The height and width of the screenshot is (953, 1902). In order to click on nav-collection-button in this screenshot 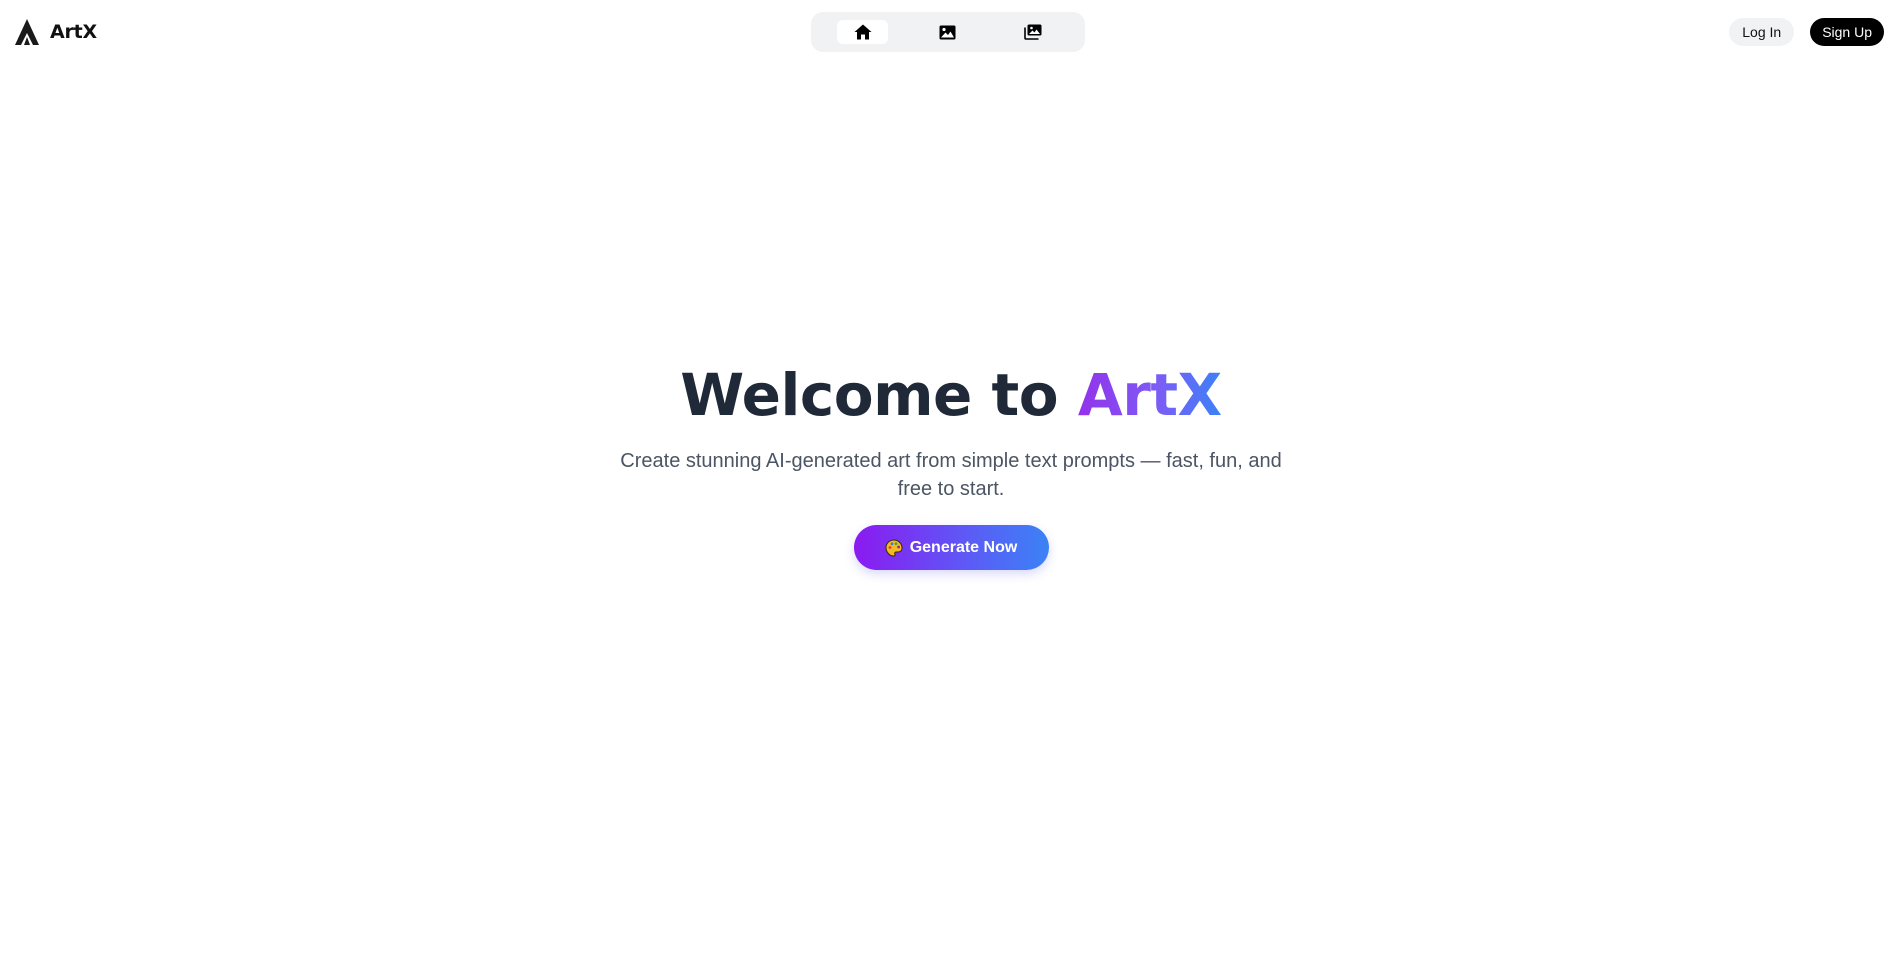, I will do `click(1032, 32)`.